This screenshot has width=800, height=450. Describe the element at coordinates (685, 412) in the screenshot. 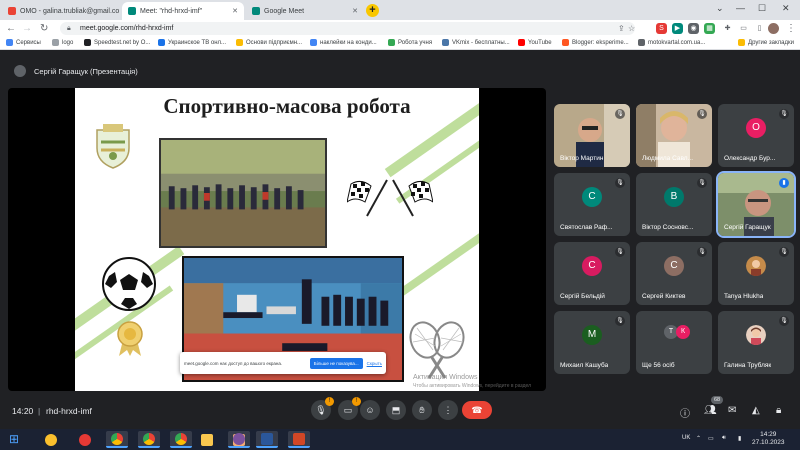

I see `meeting-info-icon: ⓘ` at that location.